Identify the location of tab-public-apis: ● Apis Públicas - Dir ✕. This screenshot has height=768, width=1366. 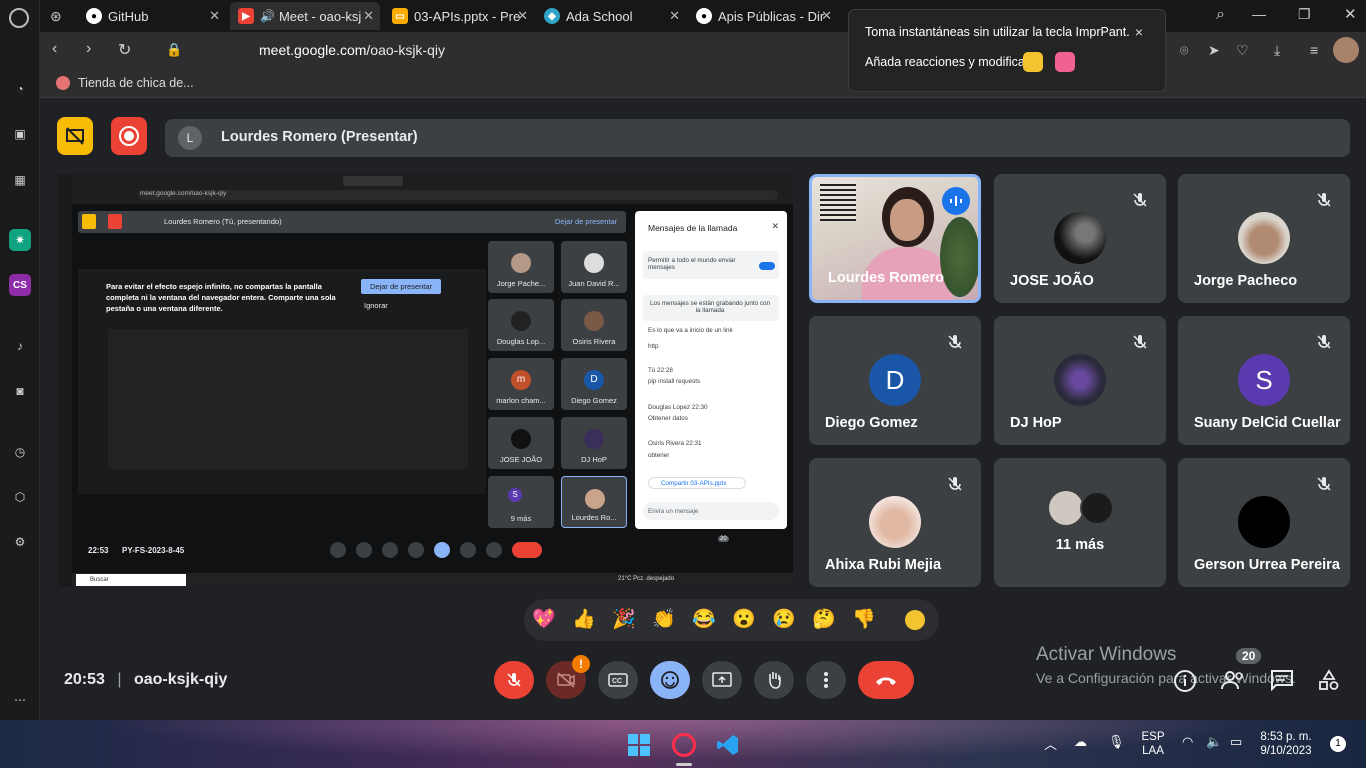
(763, 16).